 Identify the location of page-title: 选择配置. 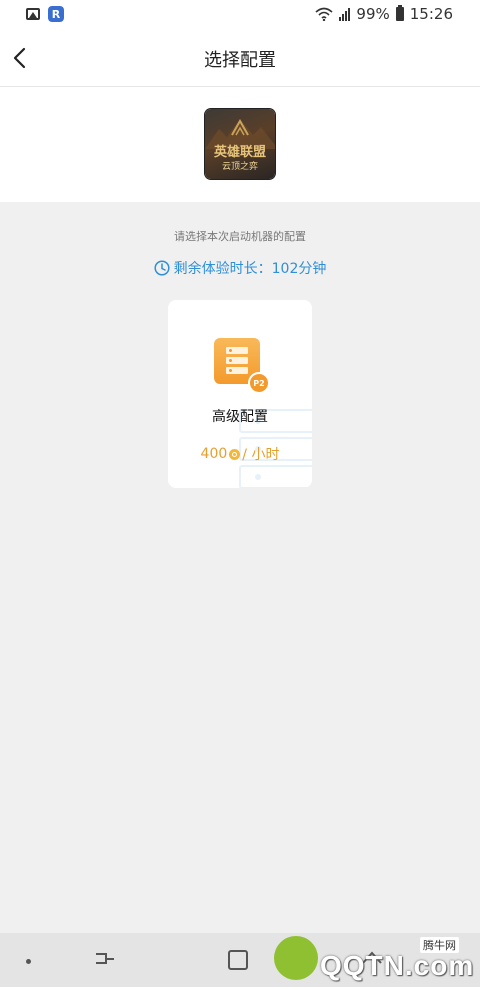
(240, 60).